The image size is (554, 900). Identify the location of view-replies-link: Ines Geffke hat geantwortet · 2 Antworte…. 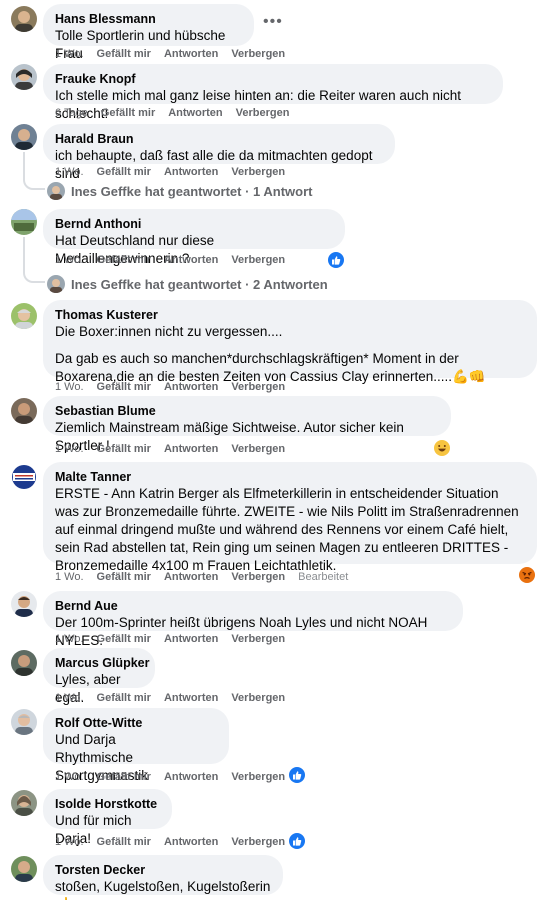
(187, 284).